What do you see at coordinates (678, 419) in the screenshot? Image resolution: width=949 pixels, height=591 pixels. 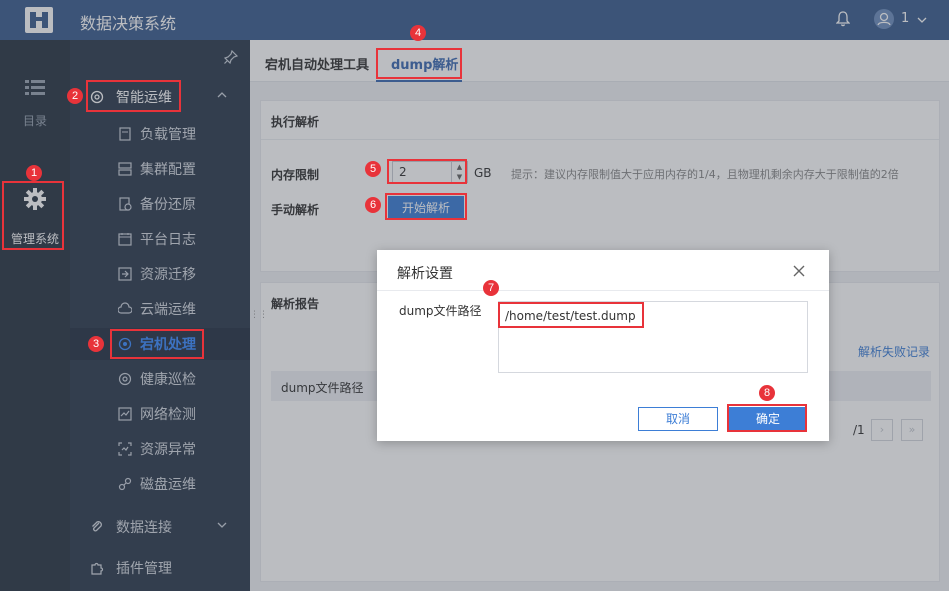 I see `cancel-button: 取消` at bounding box center [678, 419].